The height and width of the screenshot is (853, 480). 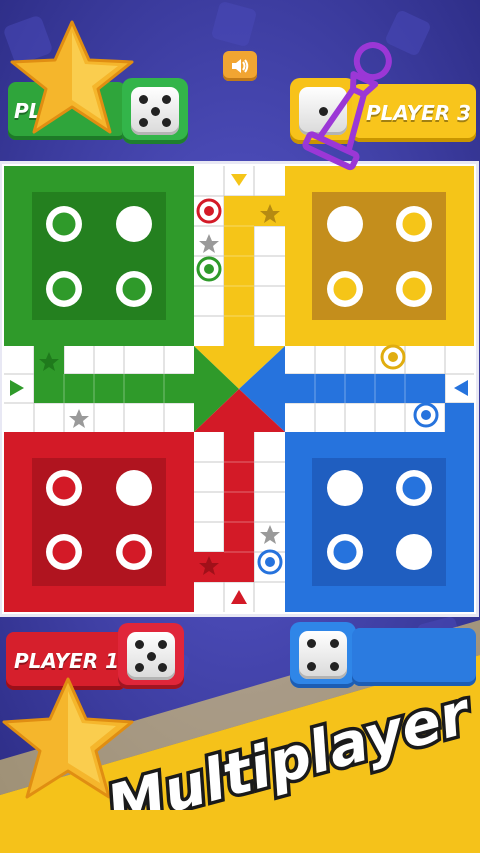 I want to click on green-lane, so click(x=114, y=374).